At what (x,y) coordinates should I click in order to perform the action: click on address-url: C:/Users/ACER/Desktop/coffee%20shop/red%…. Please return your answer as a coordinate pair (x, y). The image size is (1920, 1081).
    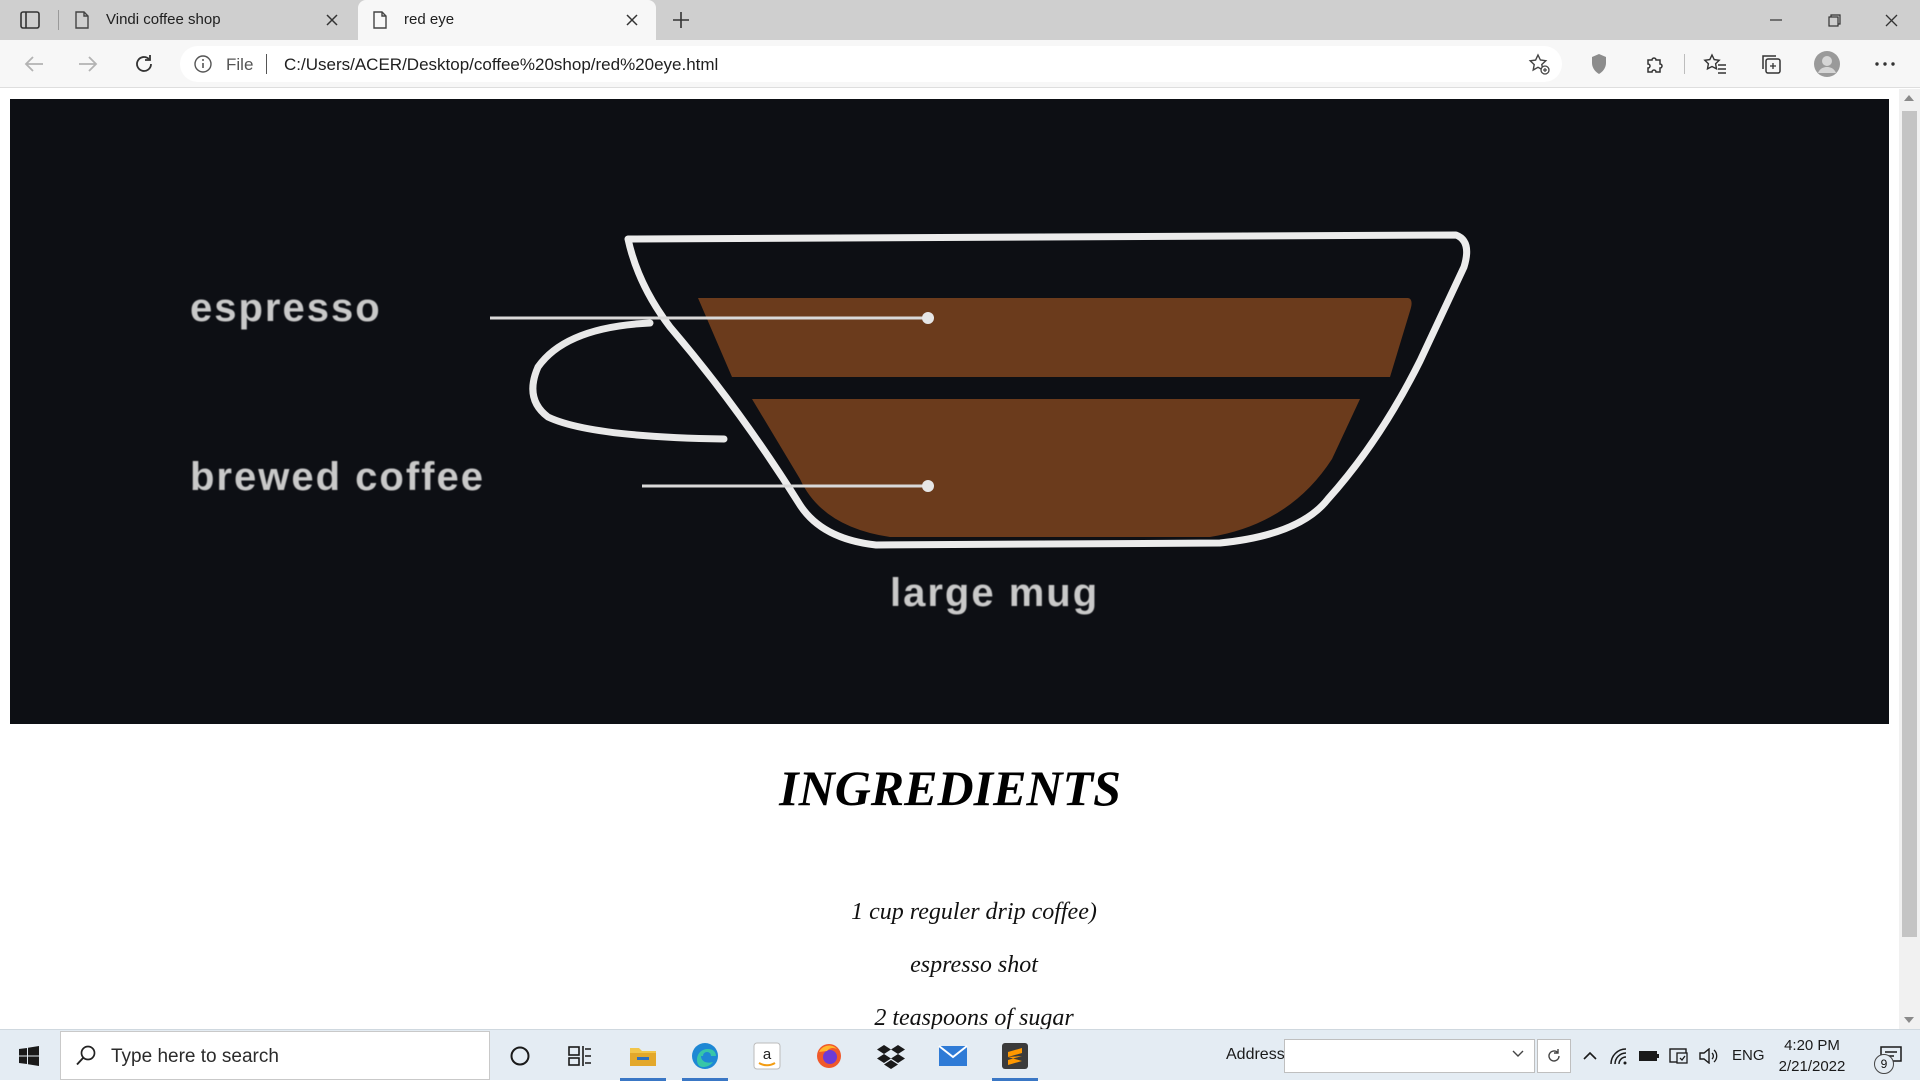
    Looking at the image, I should click on (501, 65).